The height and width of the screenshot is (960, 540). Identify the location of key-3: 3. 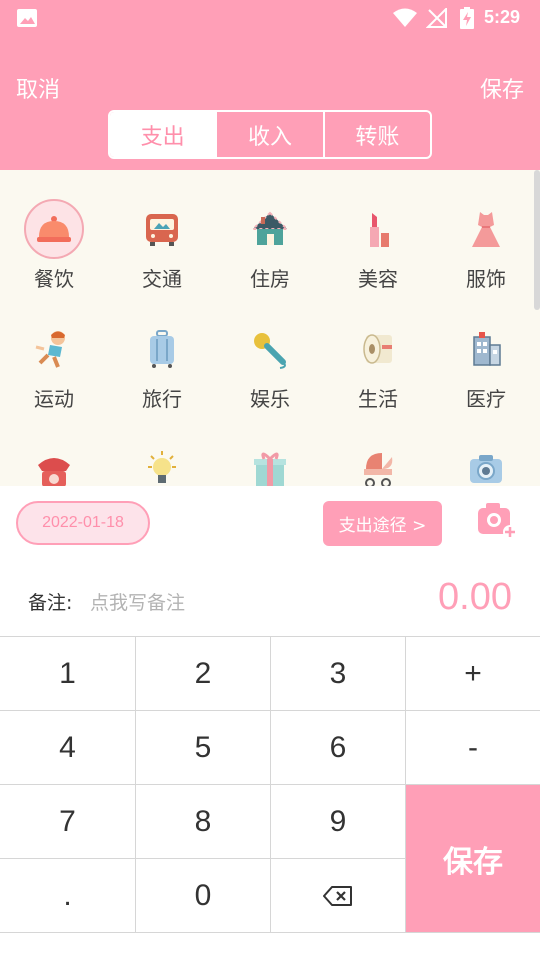
(338, 674).